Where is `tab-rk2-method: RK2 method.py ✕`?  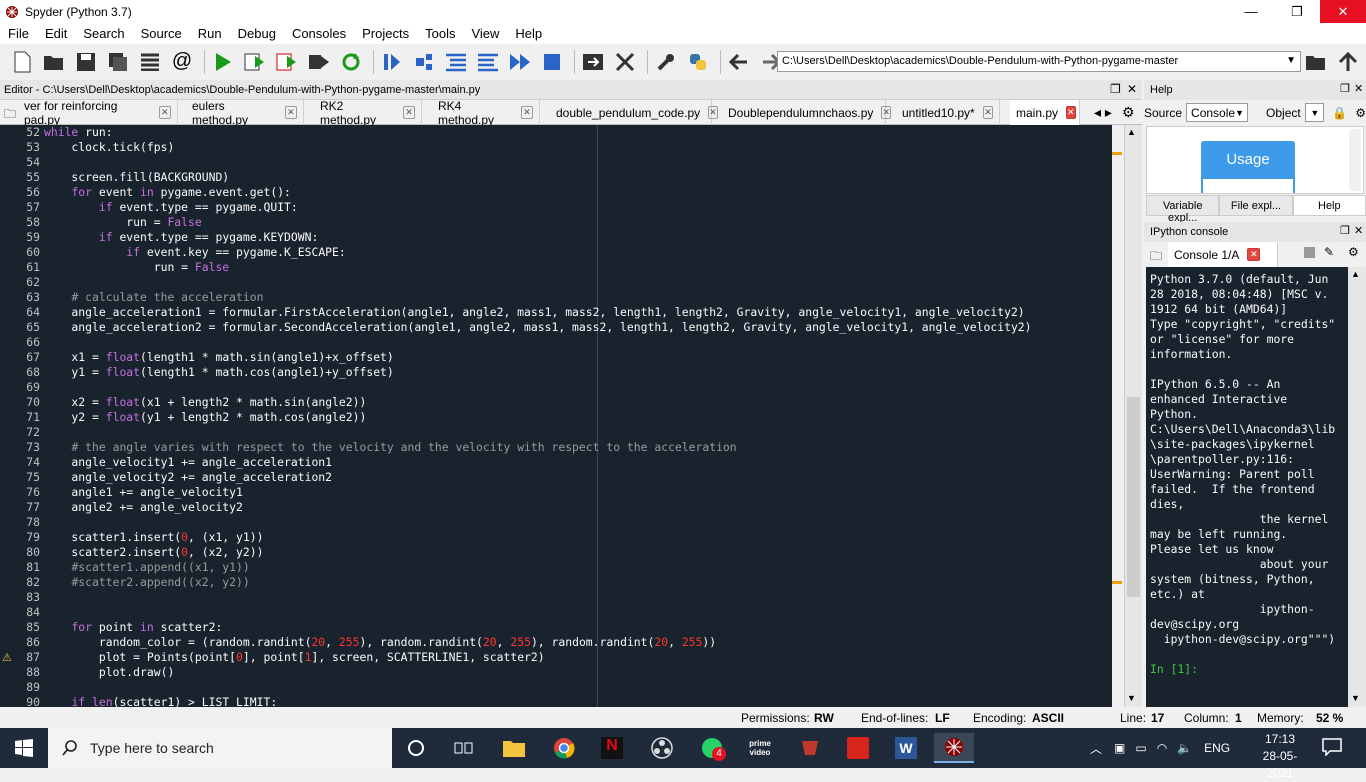 tab-rk2-method: RK2 method.py ✕ is located at coordinates (368, 113).